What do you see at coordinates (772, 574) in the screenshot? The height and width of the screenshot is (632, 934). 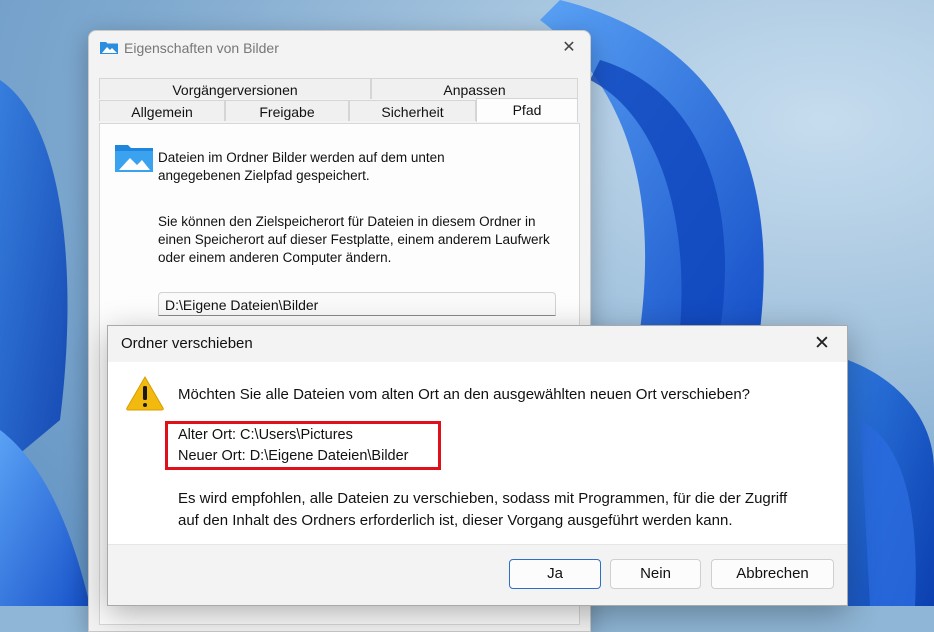 I see `cancel-button: Abbrechen` at bounding box center [772, 574].